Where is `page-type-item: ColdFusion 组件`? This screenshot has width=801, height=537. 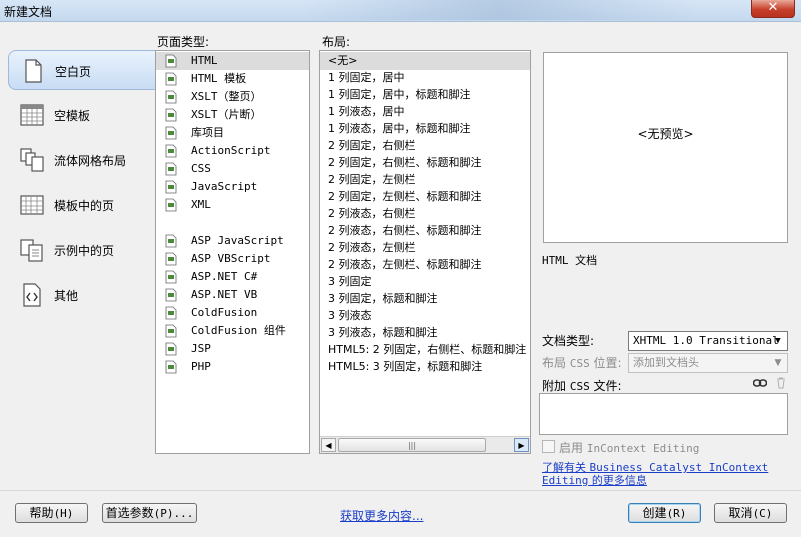 page-type-item: ColdFusion 组件 is located at coordinates (232, 331).